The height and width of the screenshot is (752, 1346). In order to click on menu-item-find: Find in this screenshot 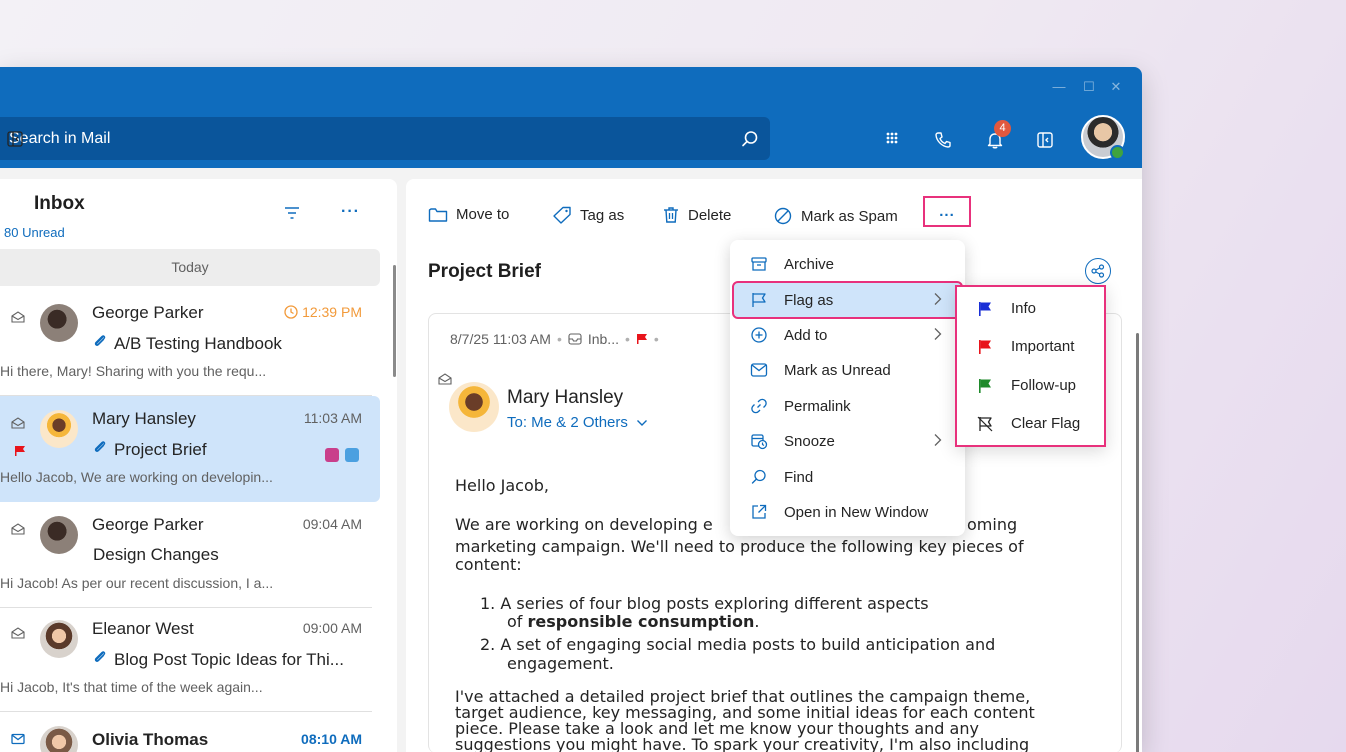, I will do `click(847, 477)`.